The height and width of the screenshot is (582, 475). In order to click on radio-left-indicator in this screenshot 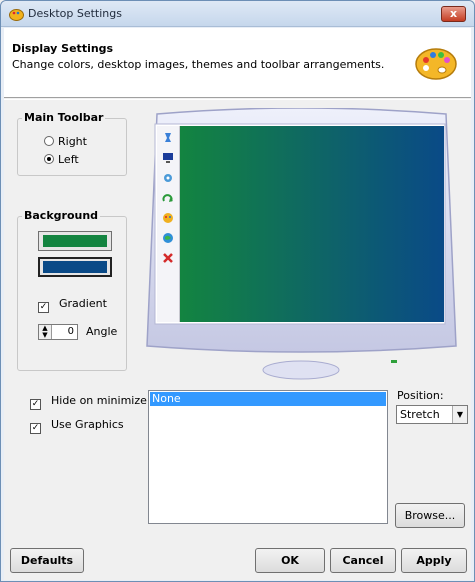, I will do `click(49, 159)`.